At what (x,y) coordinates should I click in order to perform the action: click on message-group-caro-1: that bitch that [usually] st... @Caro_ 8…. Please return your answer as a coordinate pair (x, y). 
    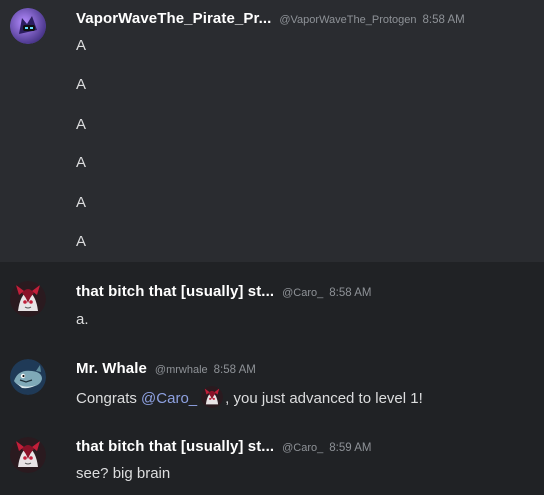
    Looking at the image, I should click on (272, 306).